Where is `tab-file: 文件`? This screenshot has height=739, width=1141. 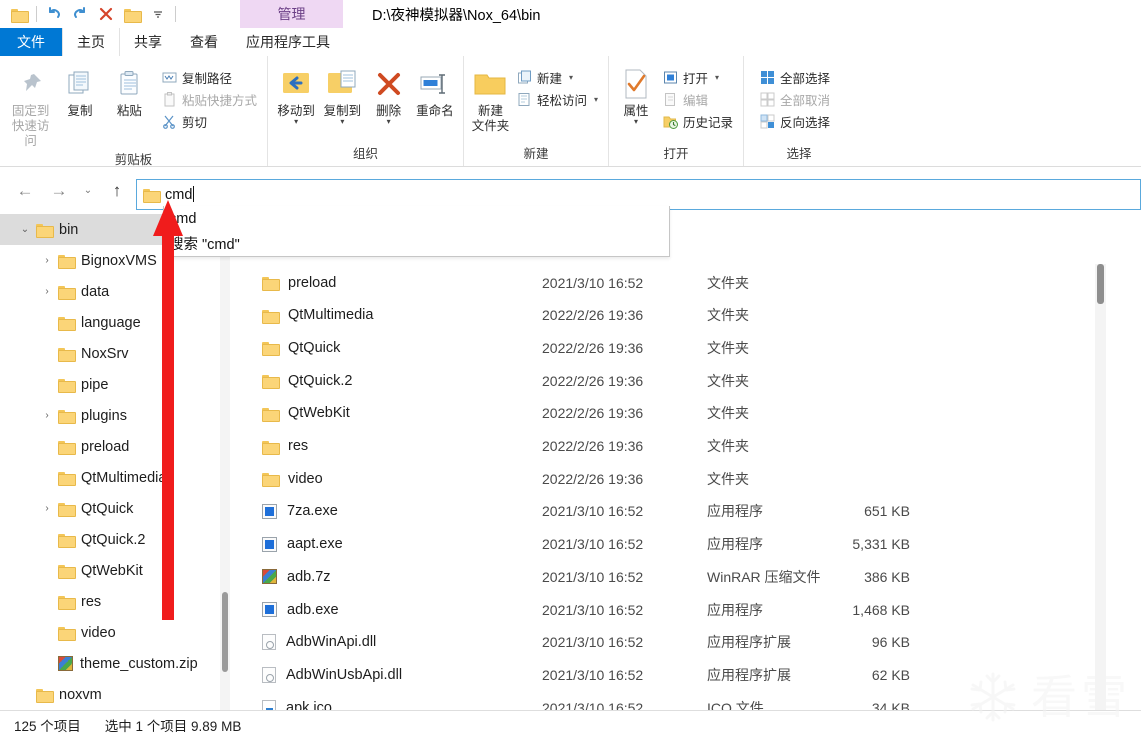 tab-file: 文件 is located at coordinates (31, 42).